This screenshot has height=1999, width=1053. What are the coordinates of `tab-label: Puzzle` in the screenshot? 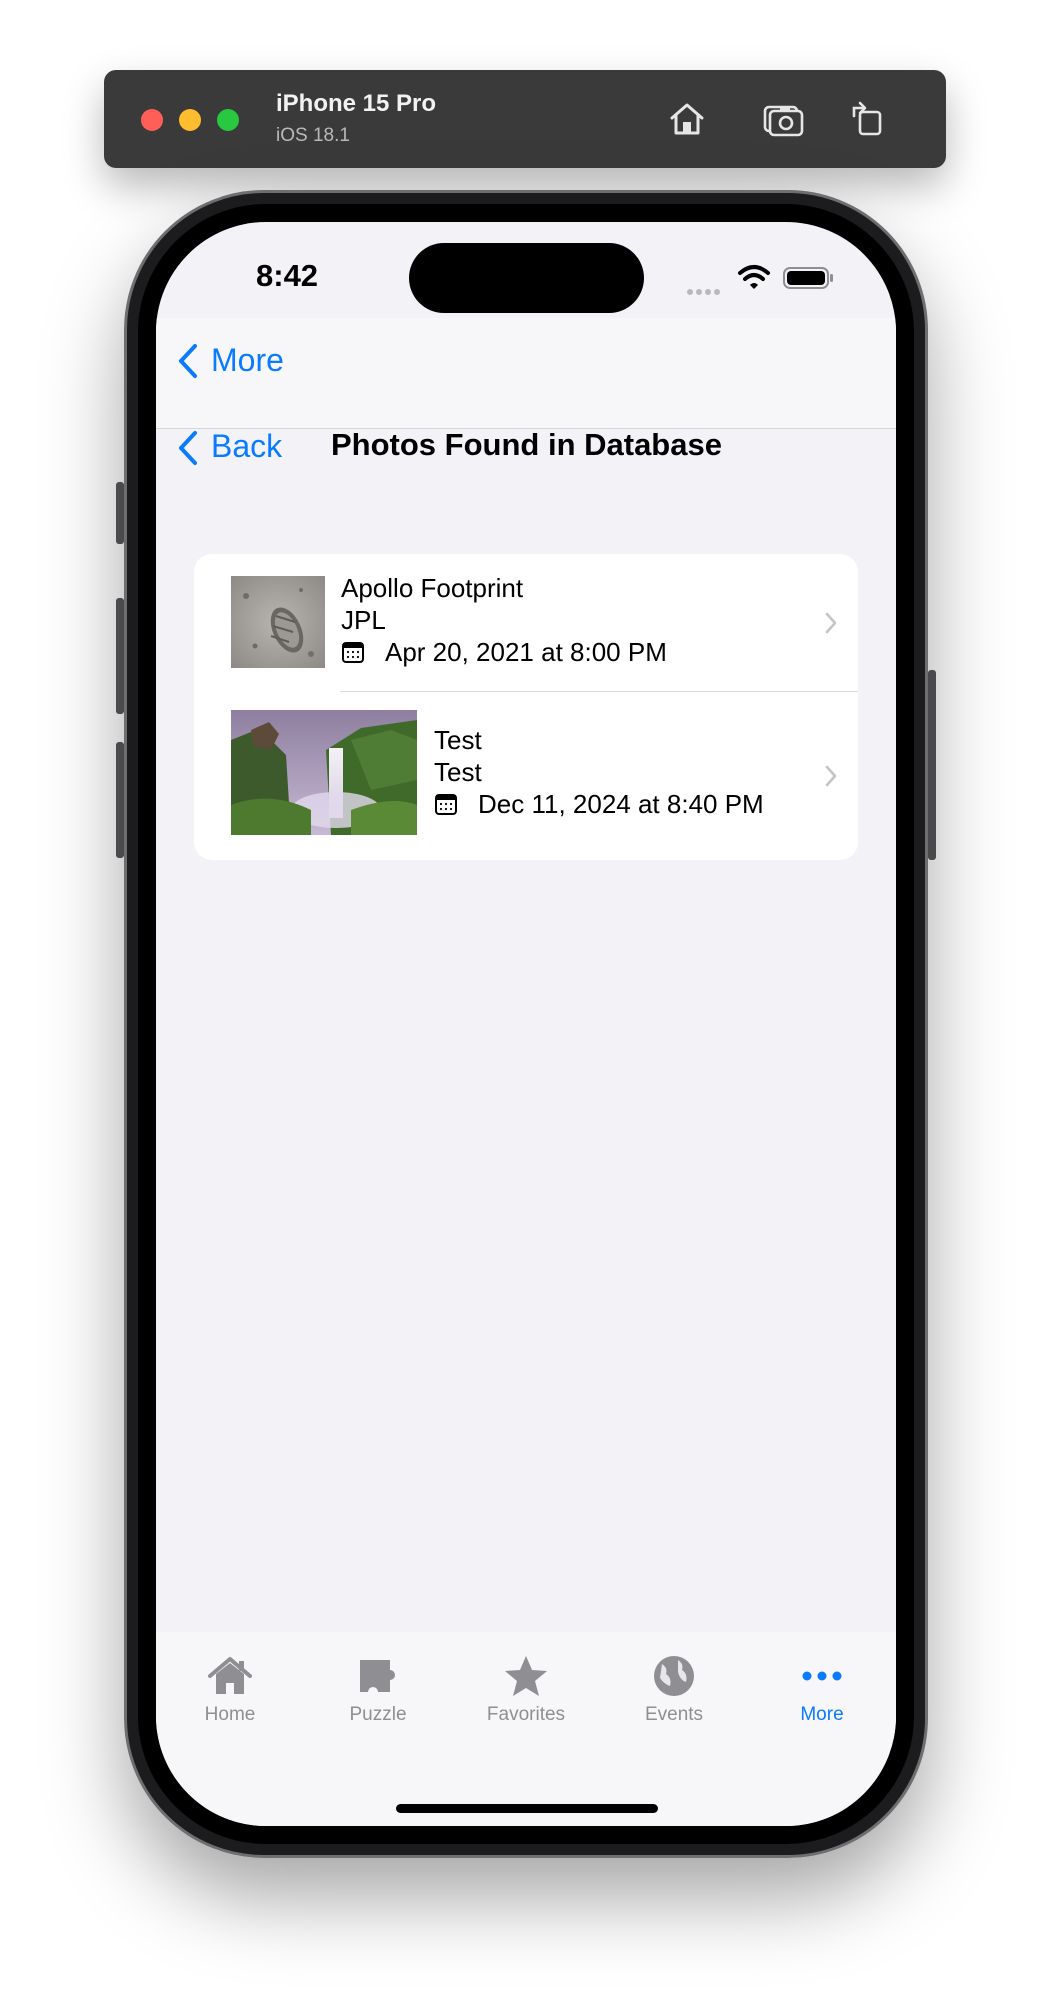 It's located at (378, 1714).